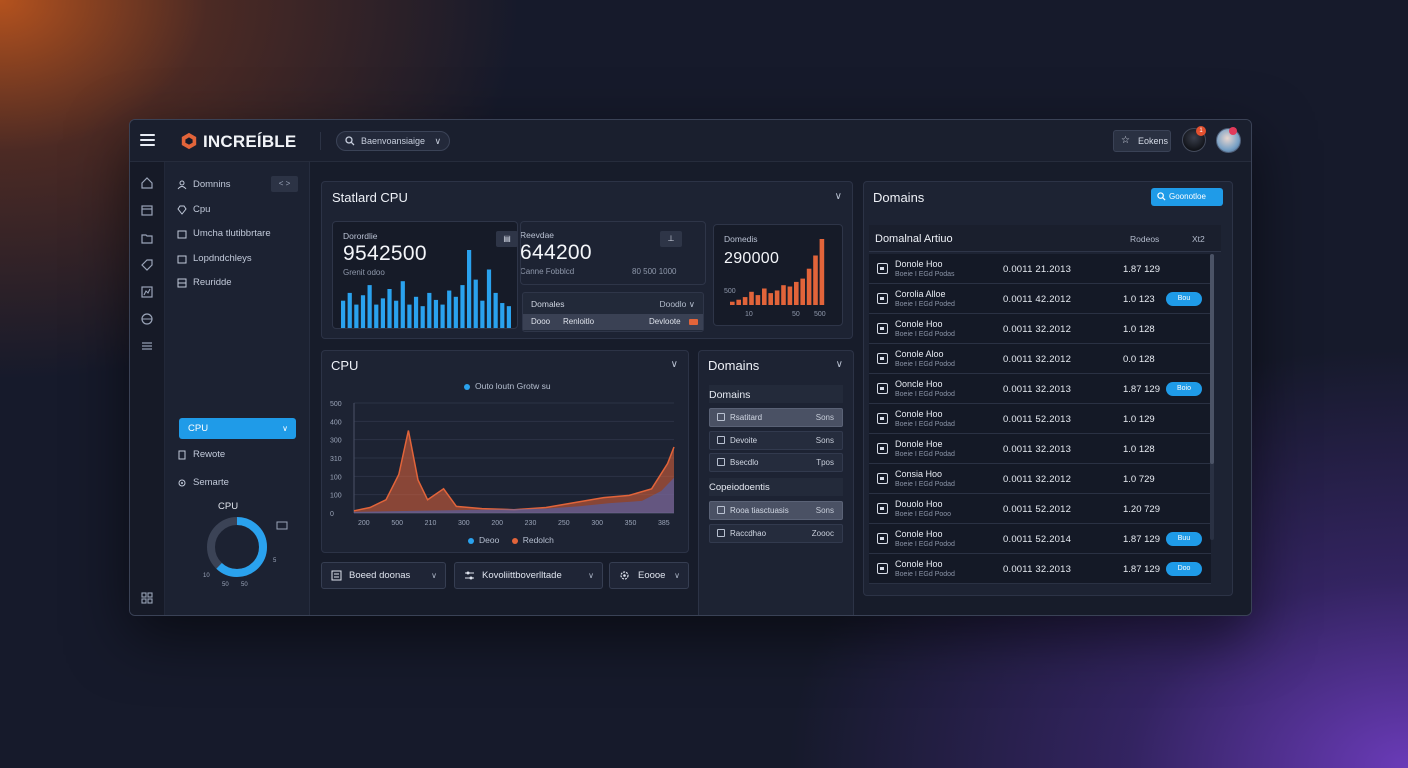 The image size is (1408, 768). I want to click on donut-axis-label: 5, so click(275, 561).